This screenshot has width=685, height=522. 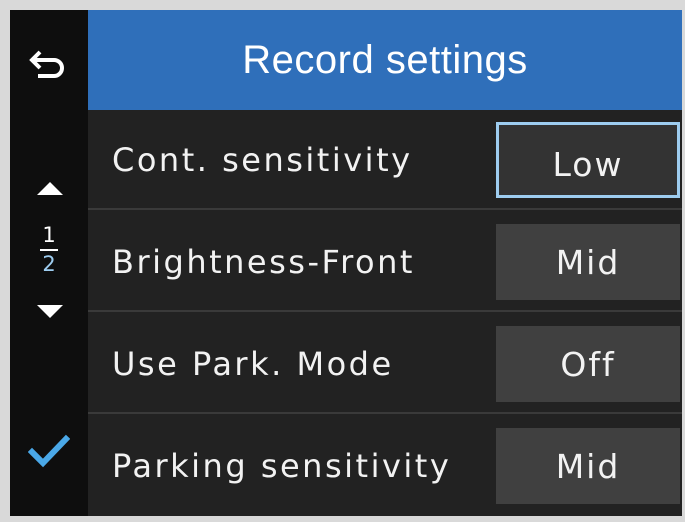 What do you see at coordinates (263, 262) in the screenshot?
I see `setting-label: Brightness-Front` at bounding box center [263, 262].